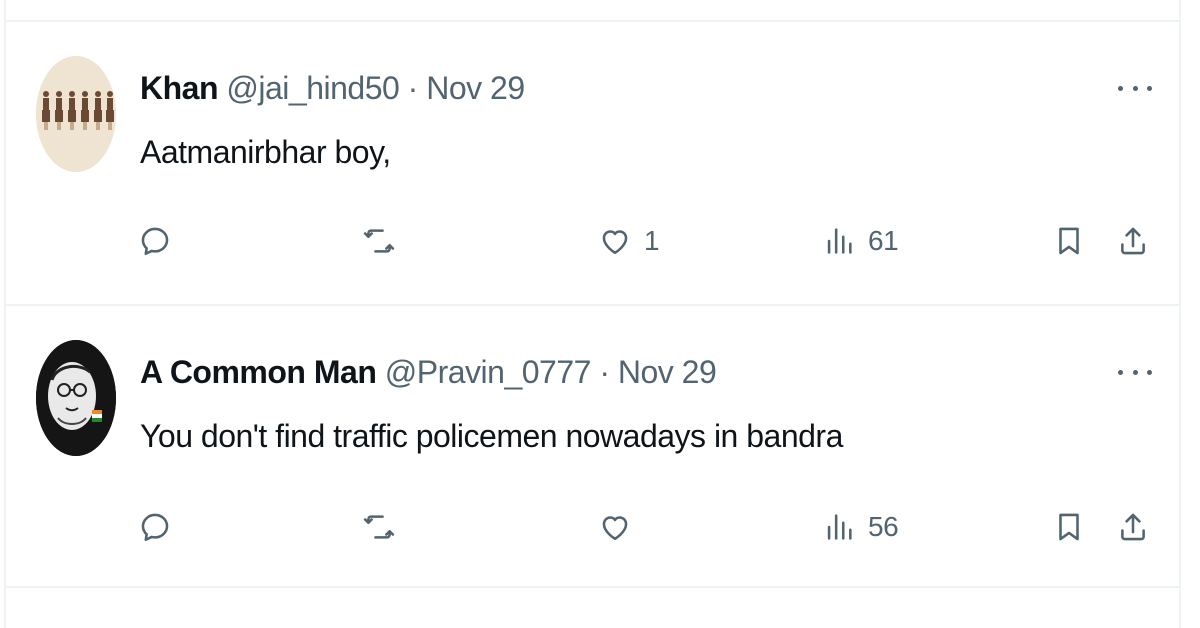 This screenshot has height=628, width=1200. What do you see at coordinates (592, 587) in the screenshot?
I see `tweet-divider` at bounding box center [592, 587].